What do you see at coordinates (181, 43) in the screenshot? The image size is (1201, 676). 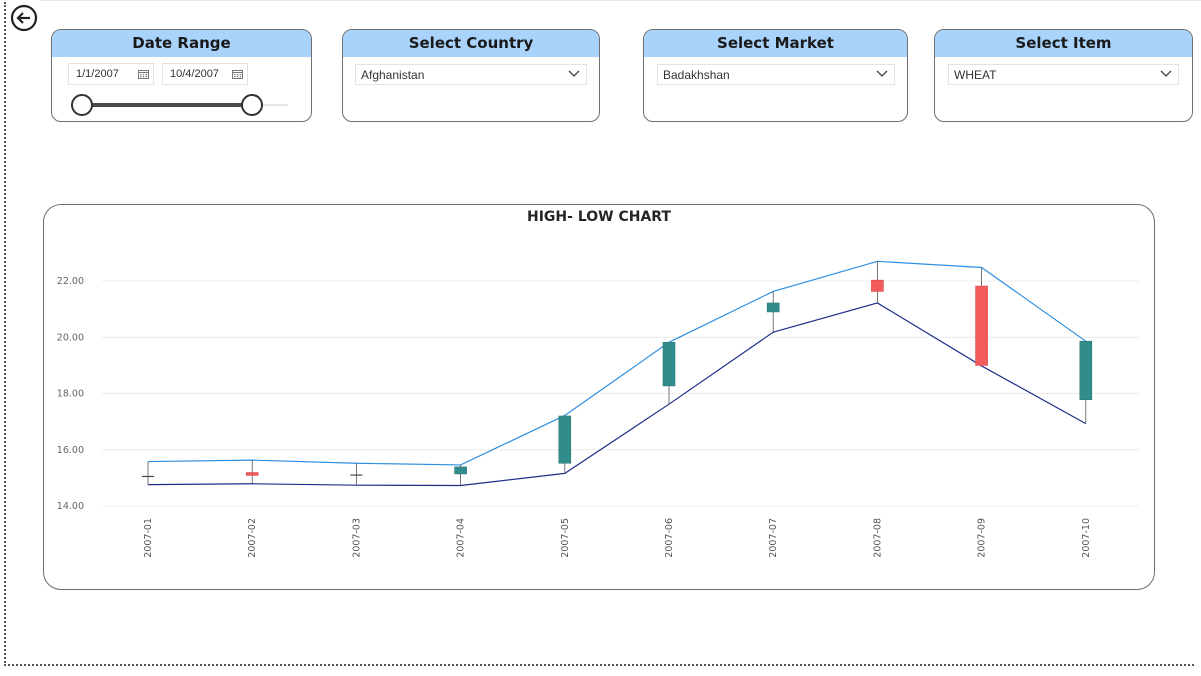 I see `date-range-title: Date Range` at bounding box center [181, 43].